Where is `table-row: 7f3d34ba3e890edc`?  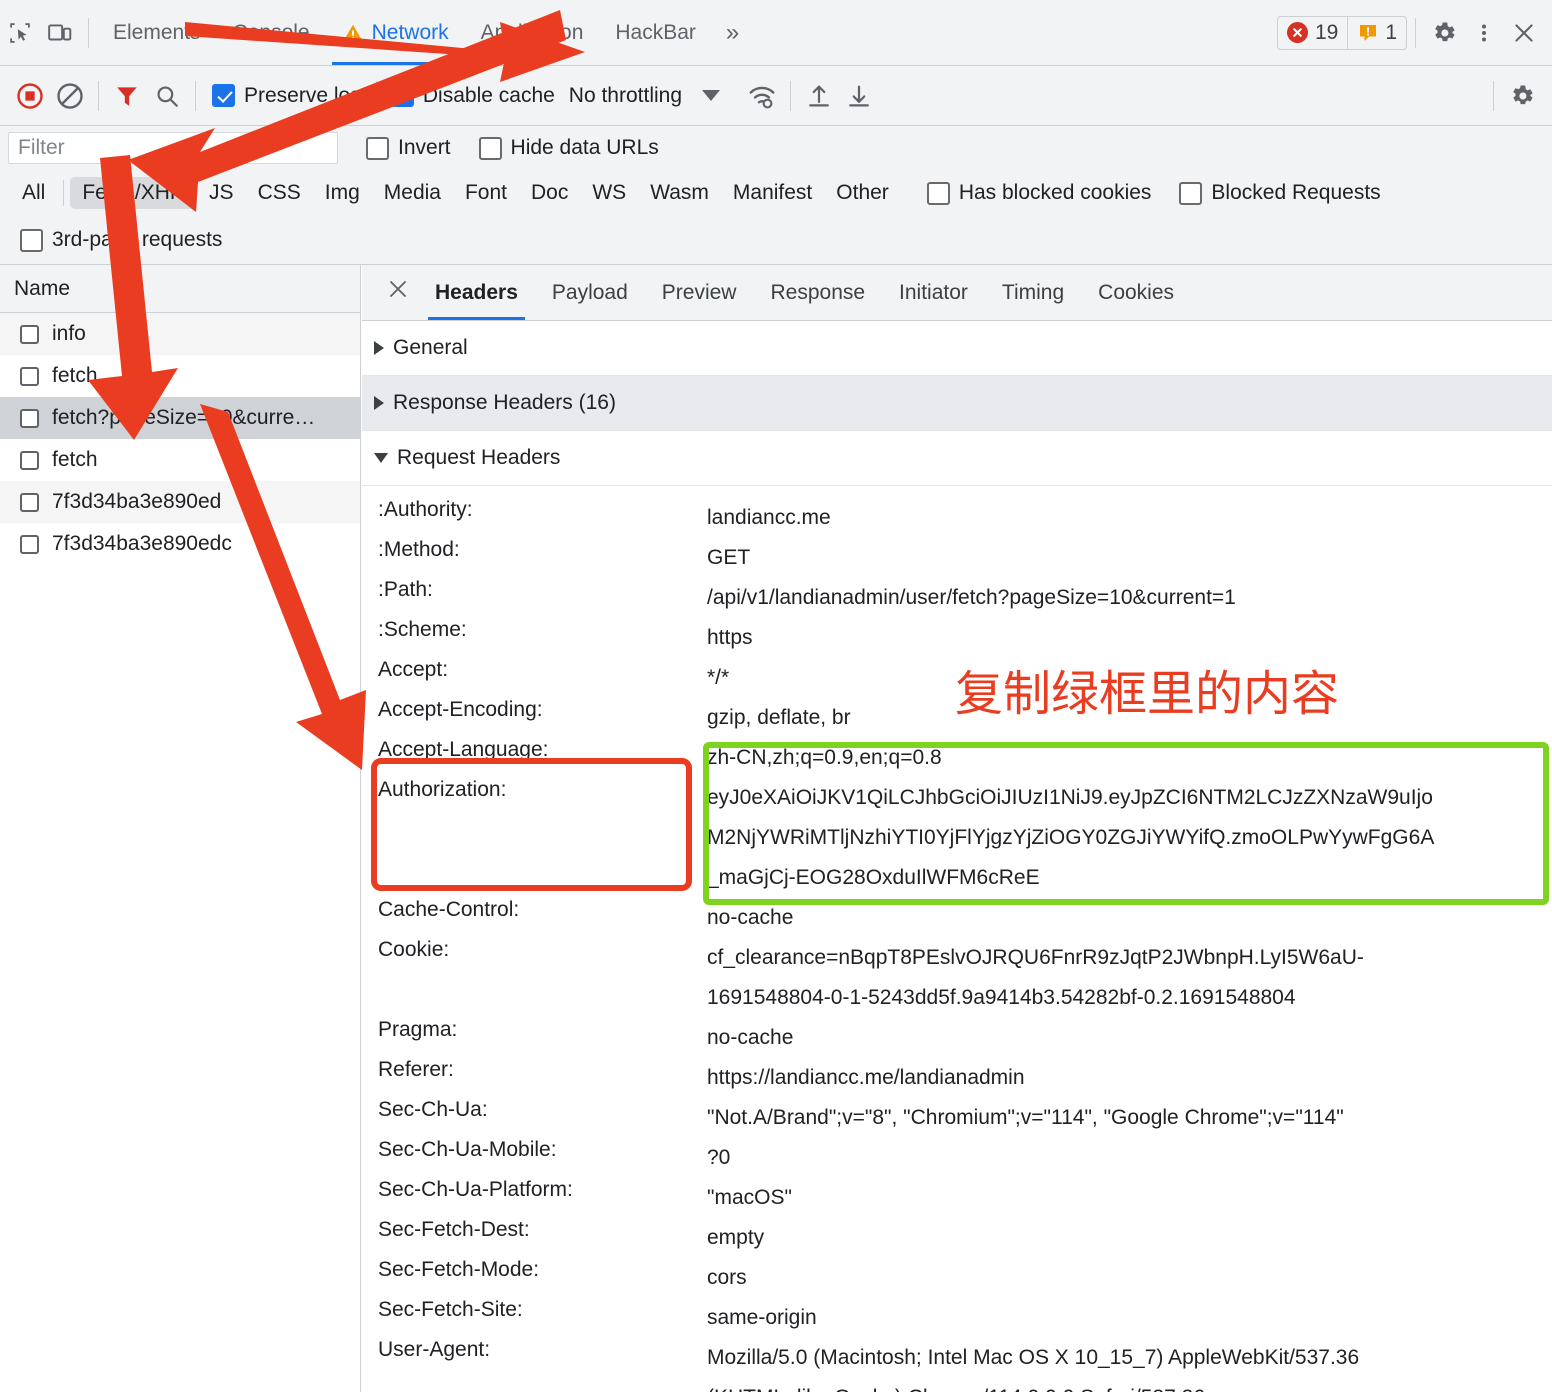 table-row: 7f3d34ba3e890edc is located at coordinates (180, 544).